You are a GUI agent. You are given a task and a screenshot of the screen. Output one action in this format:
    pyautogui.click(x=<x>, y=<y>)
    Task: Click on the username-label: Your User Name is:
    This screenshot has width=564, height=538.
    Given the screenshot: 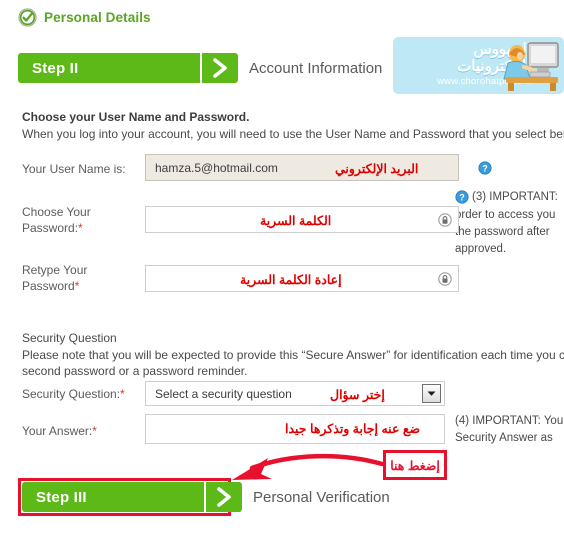 What is the action you would take?
    pyautogui.click(x=82, y=169)
    